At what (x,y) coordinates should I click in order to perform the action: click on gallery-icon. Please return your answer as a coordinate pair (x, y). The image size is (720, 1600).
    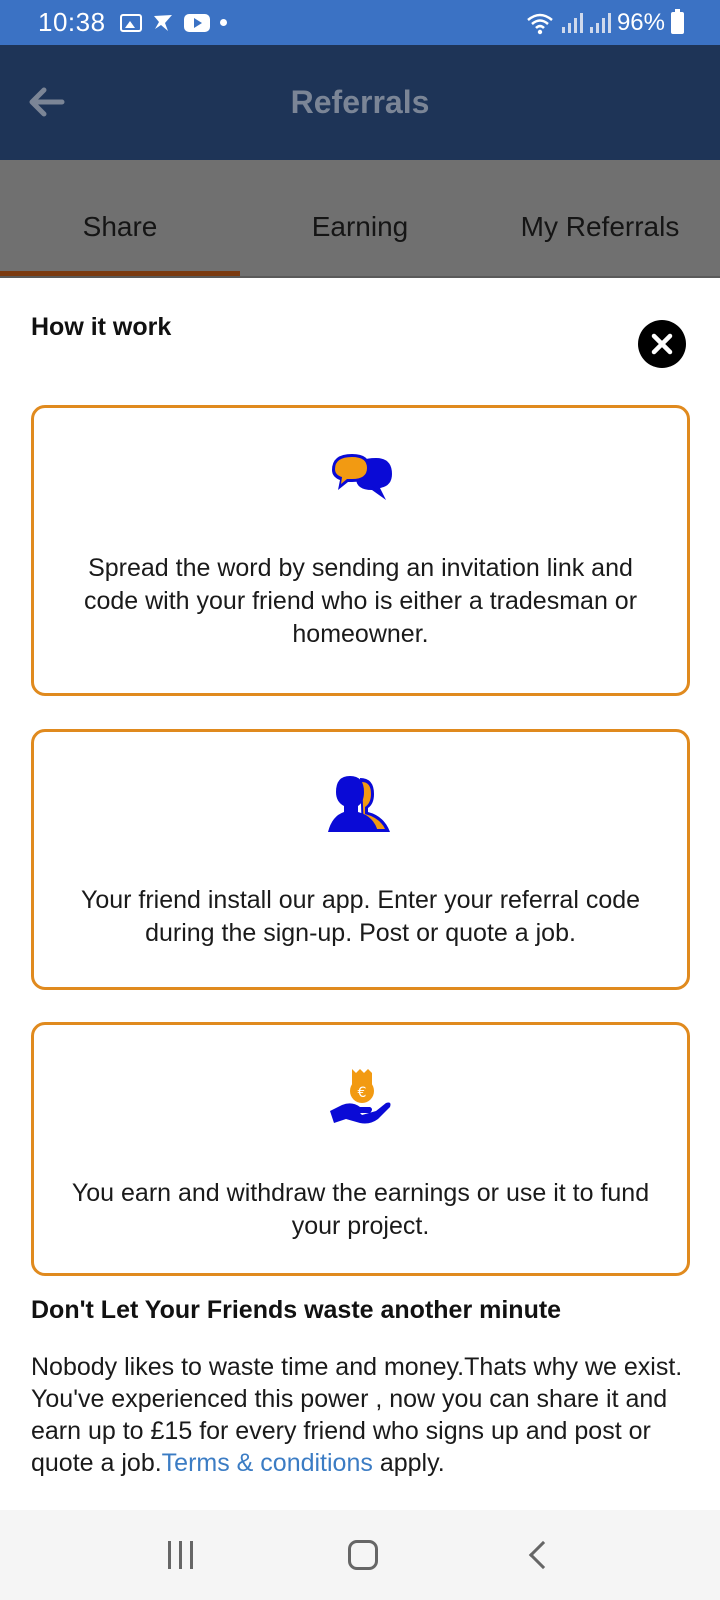
    Looking at the image, I should click on (130, 22).